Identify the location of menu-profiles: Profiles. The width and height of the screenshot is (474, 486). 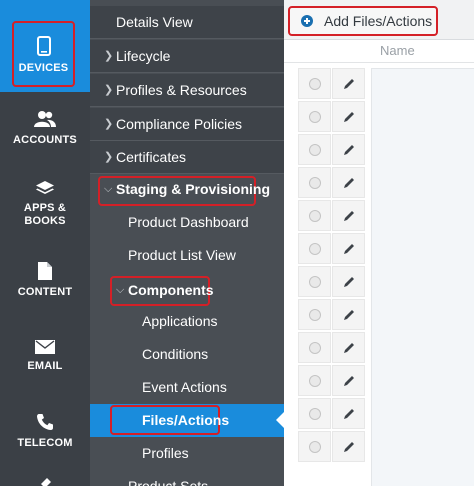
(187, 453).